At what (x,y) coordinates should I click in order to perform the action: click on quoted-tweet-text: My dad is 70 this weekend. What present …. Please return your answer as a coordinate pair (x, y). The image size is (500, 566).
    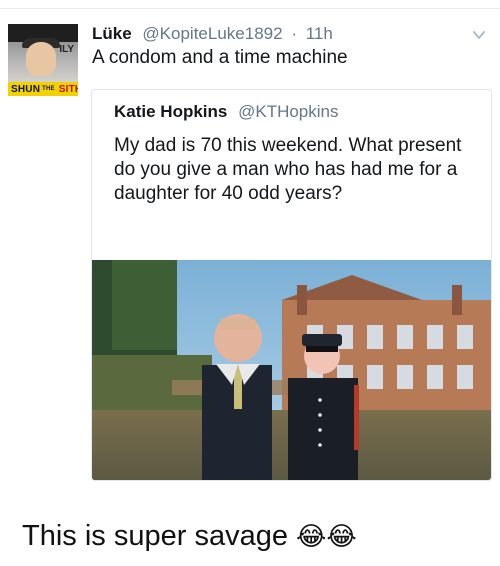
    Looking at the image, I should click on (288, 169).